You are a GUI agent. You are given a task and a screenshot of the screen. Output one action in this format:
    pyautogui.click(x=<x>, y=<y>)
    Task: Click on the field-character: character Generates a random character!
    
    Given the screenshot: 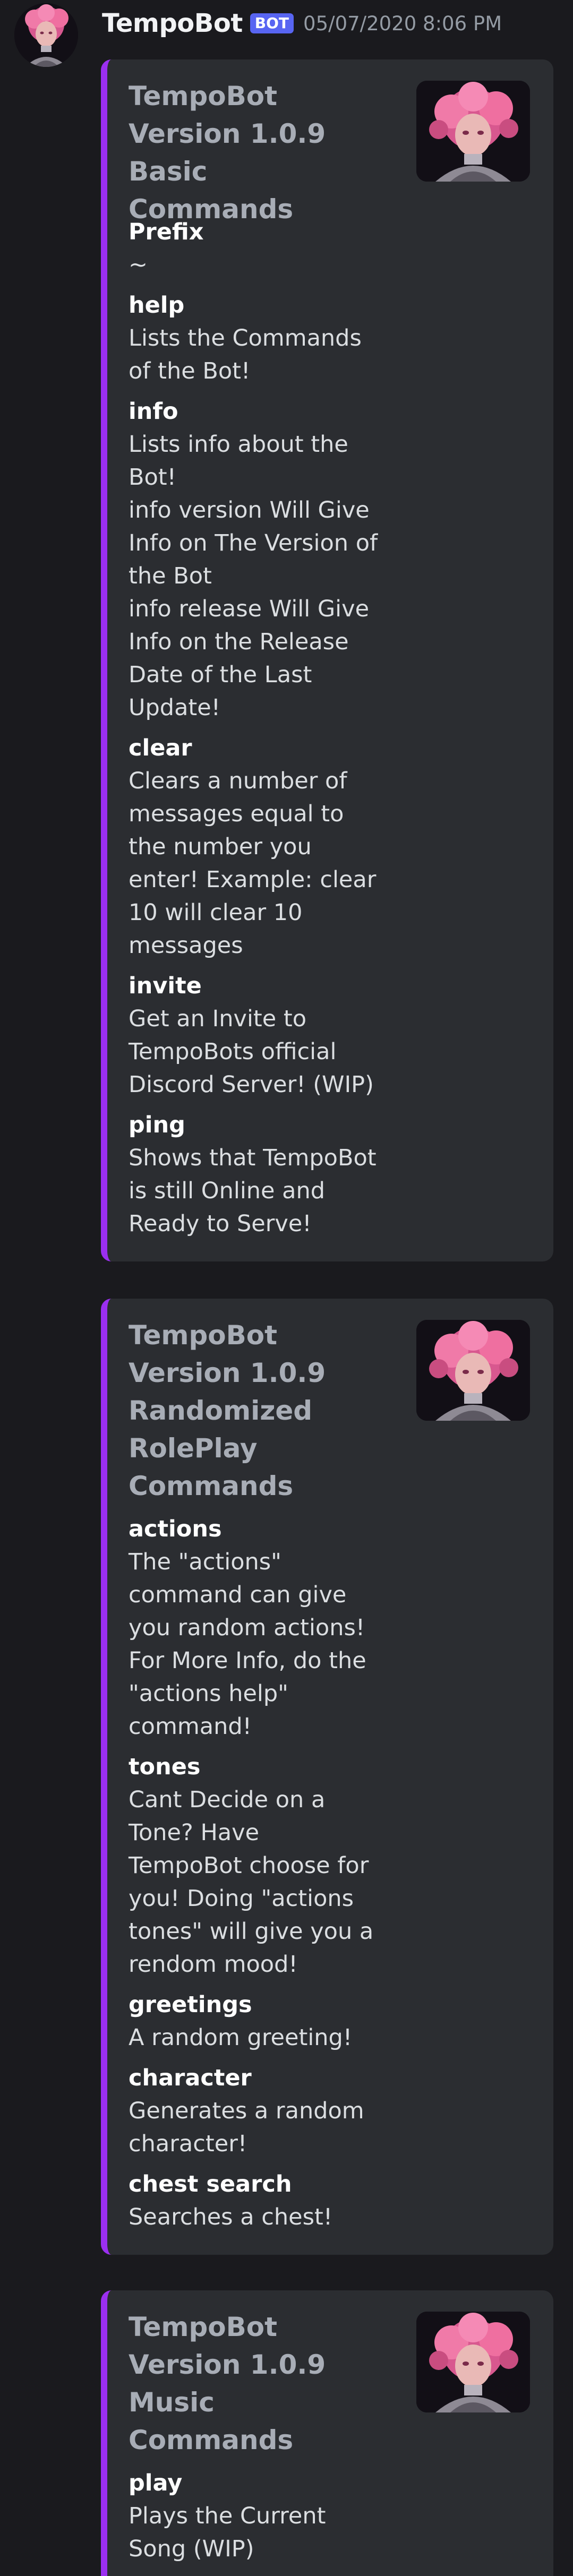 What is the action you would take?
    pyautogui.click(x=329, y=2111)
    